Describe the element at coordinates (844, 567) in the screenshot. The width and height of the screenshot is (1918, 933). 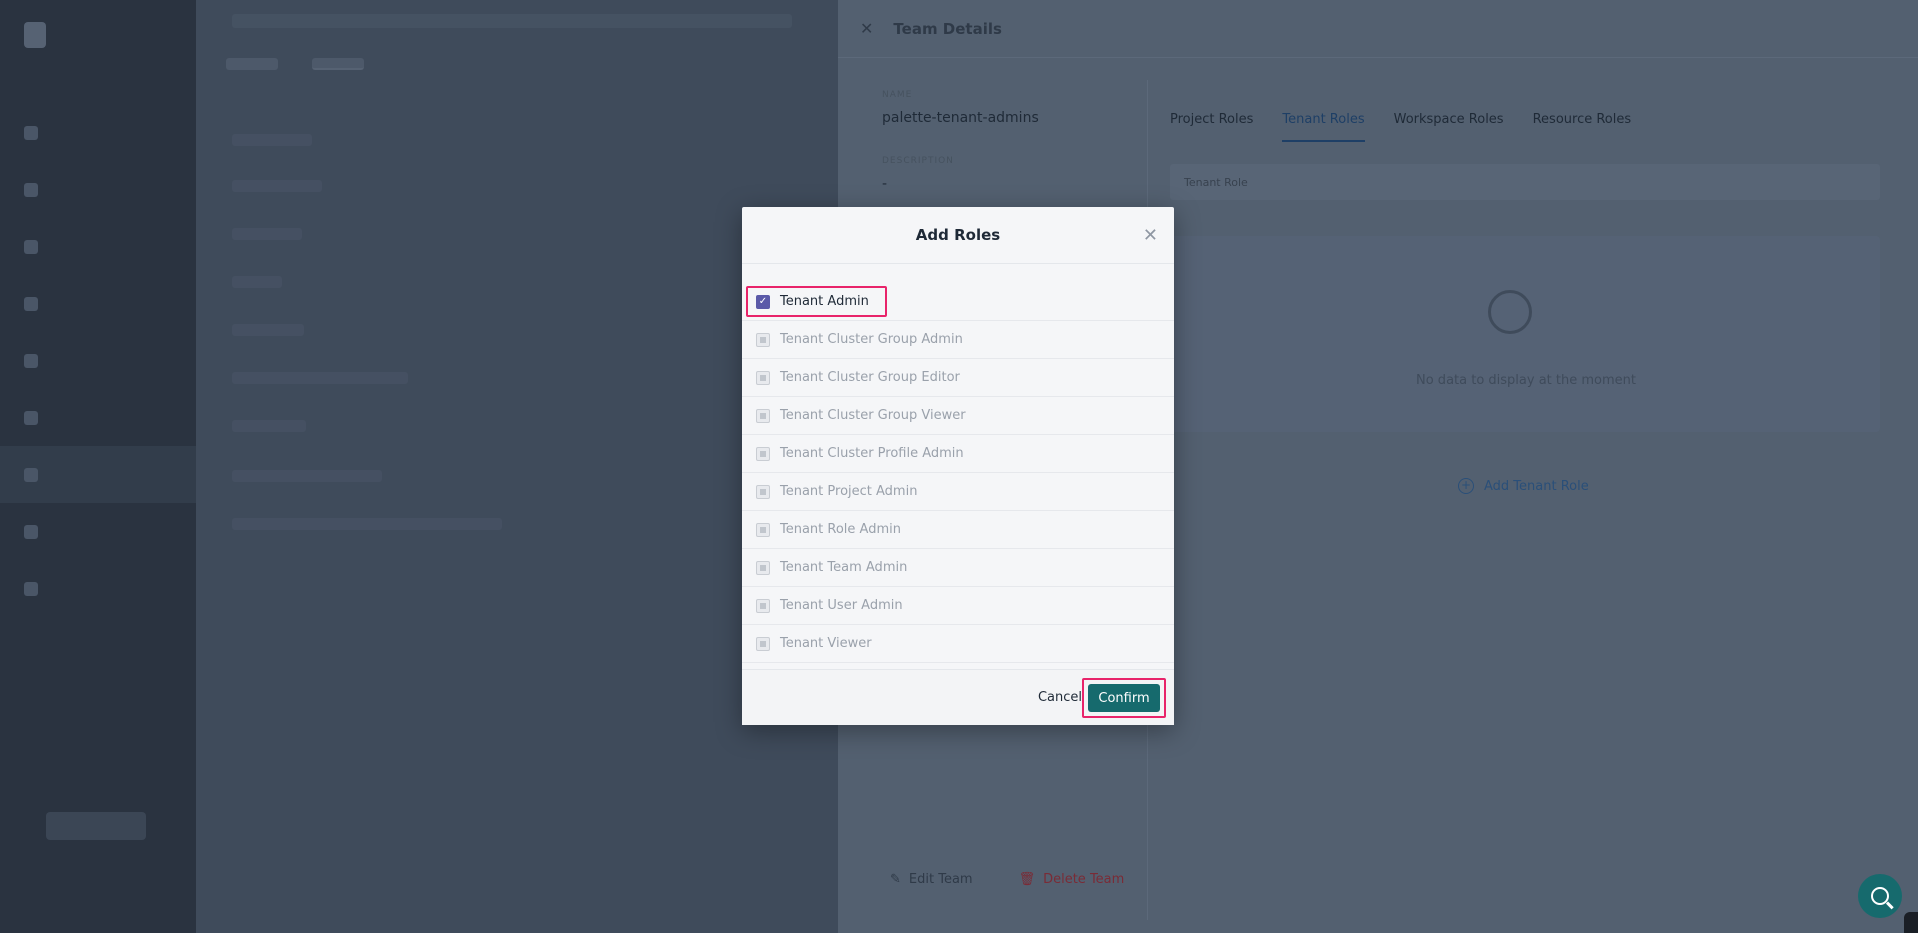
I see `role-label: Tenant Team Admin` at that location.